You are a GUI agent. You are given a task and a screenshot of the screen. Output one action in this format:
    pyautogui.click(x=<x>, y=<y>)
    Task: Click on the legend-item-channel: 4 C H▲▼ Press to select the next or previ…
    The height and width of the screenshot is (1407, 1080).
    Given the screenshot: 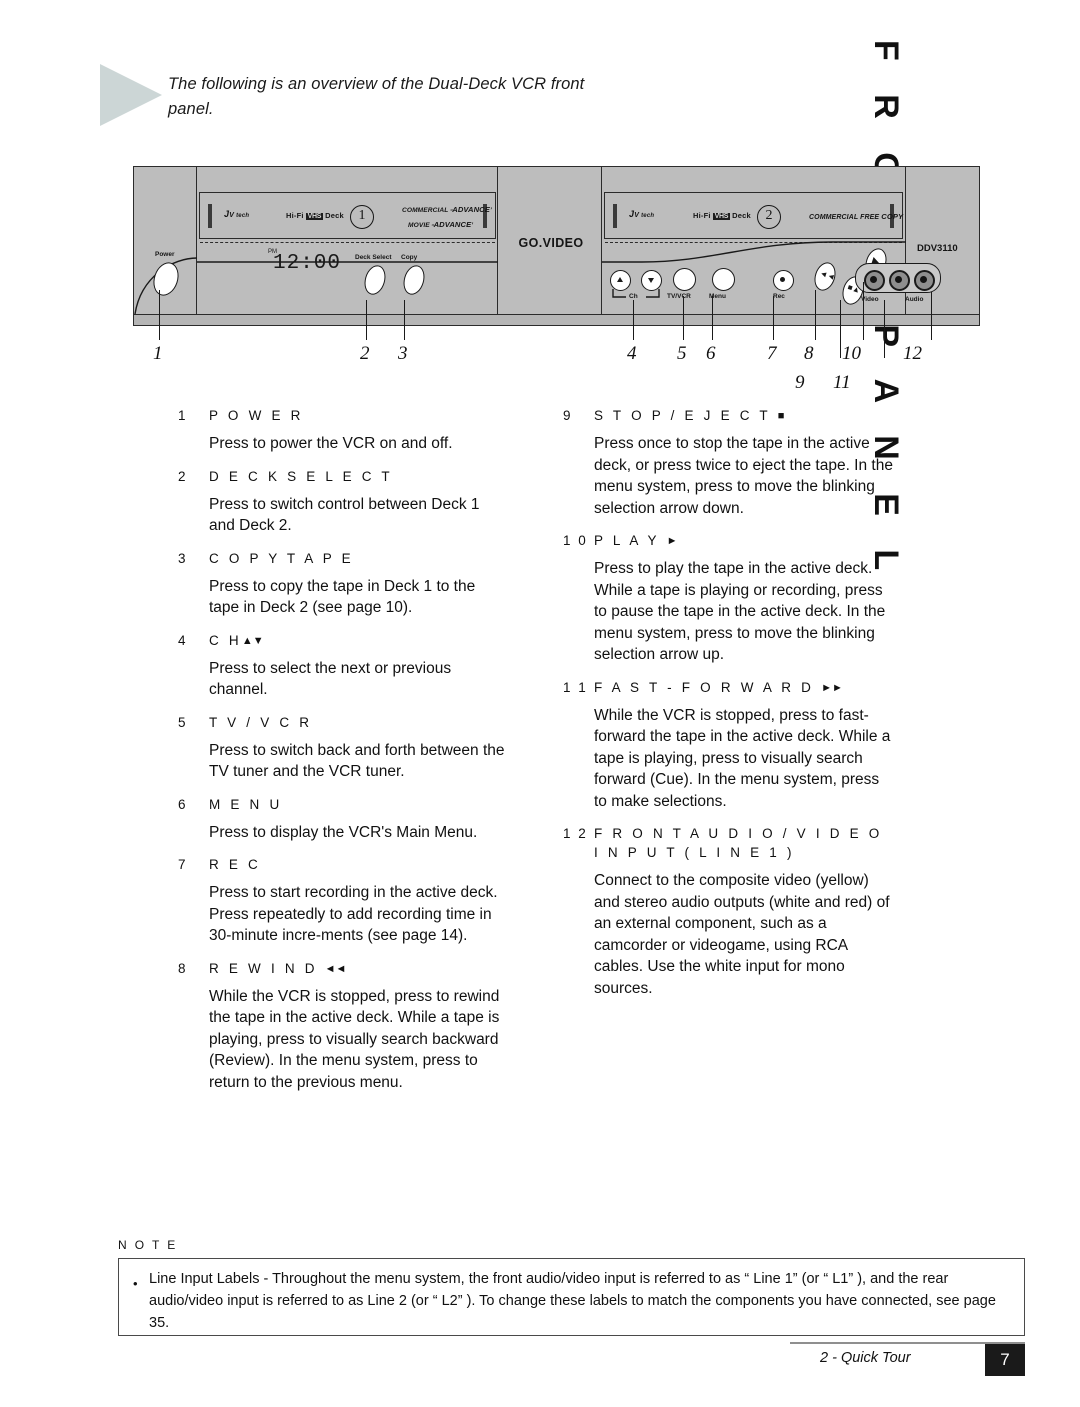 What is the action you would take?
    pyautogui.click(x=343, y=667)
    